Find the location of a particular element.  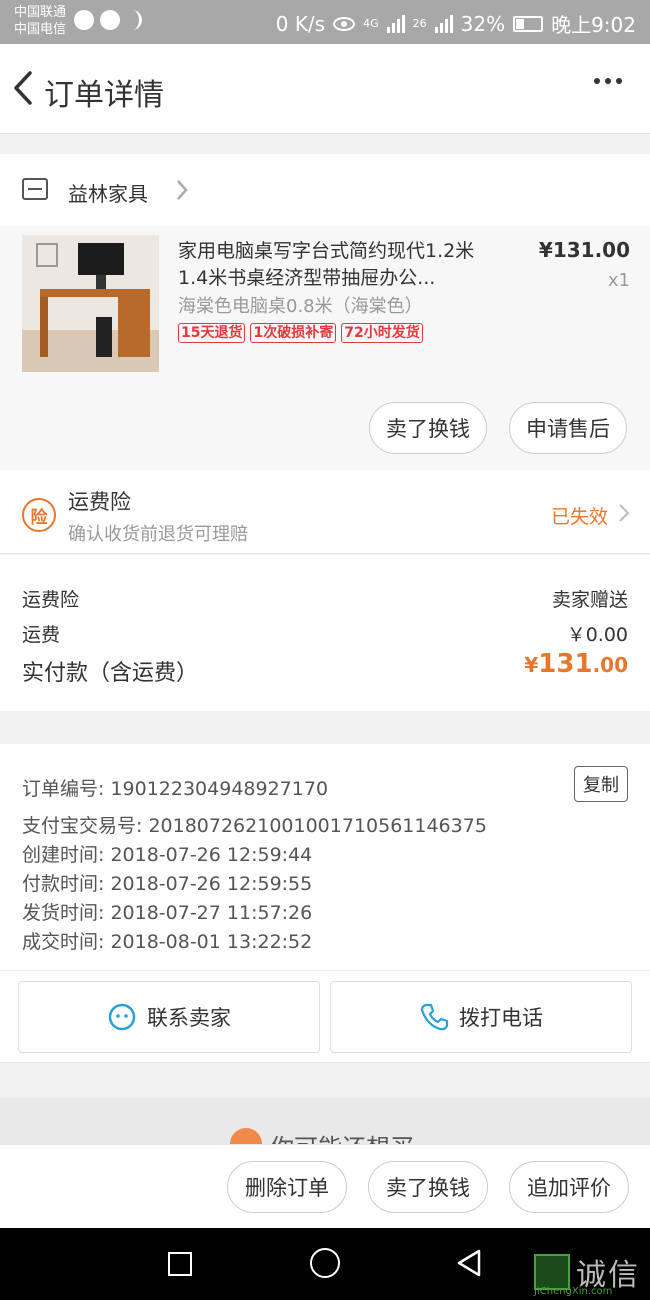

chevron-left-icon is located at coordinates (25, 88).